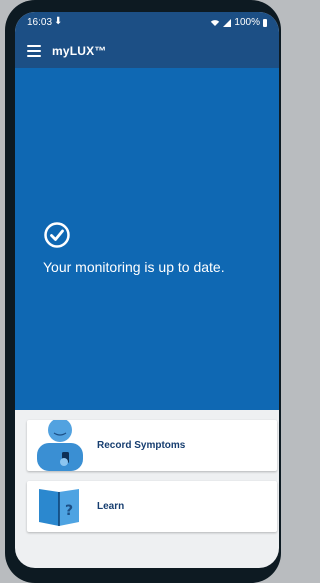 The image size is (320, 583). What do you see at coordinates (215, 22) in the screenshot?
I see `wifi-icon` at bounding box center [215, 22].